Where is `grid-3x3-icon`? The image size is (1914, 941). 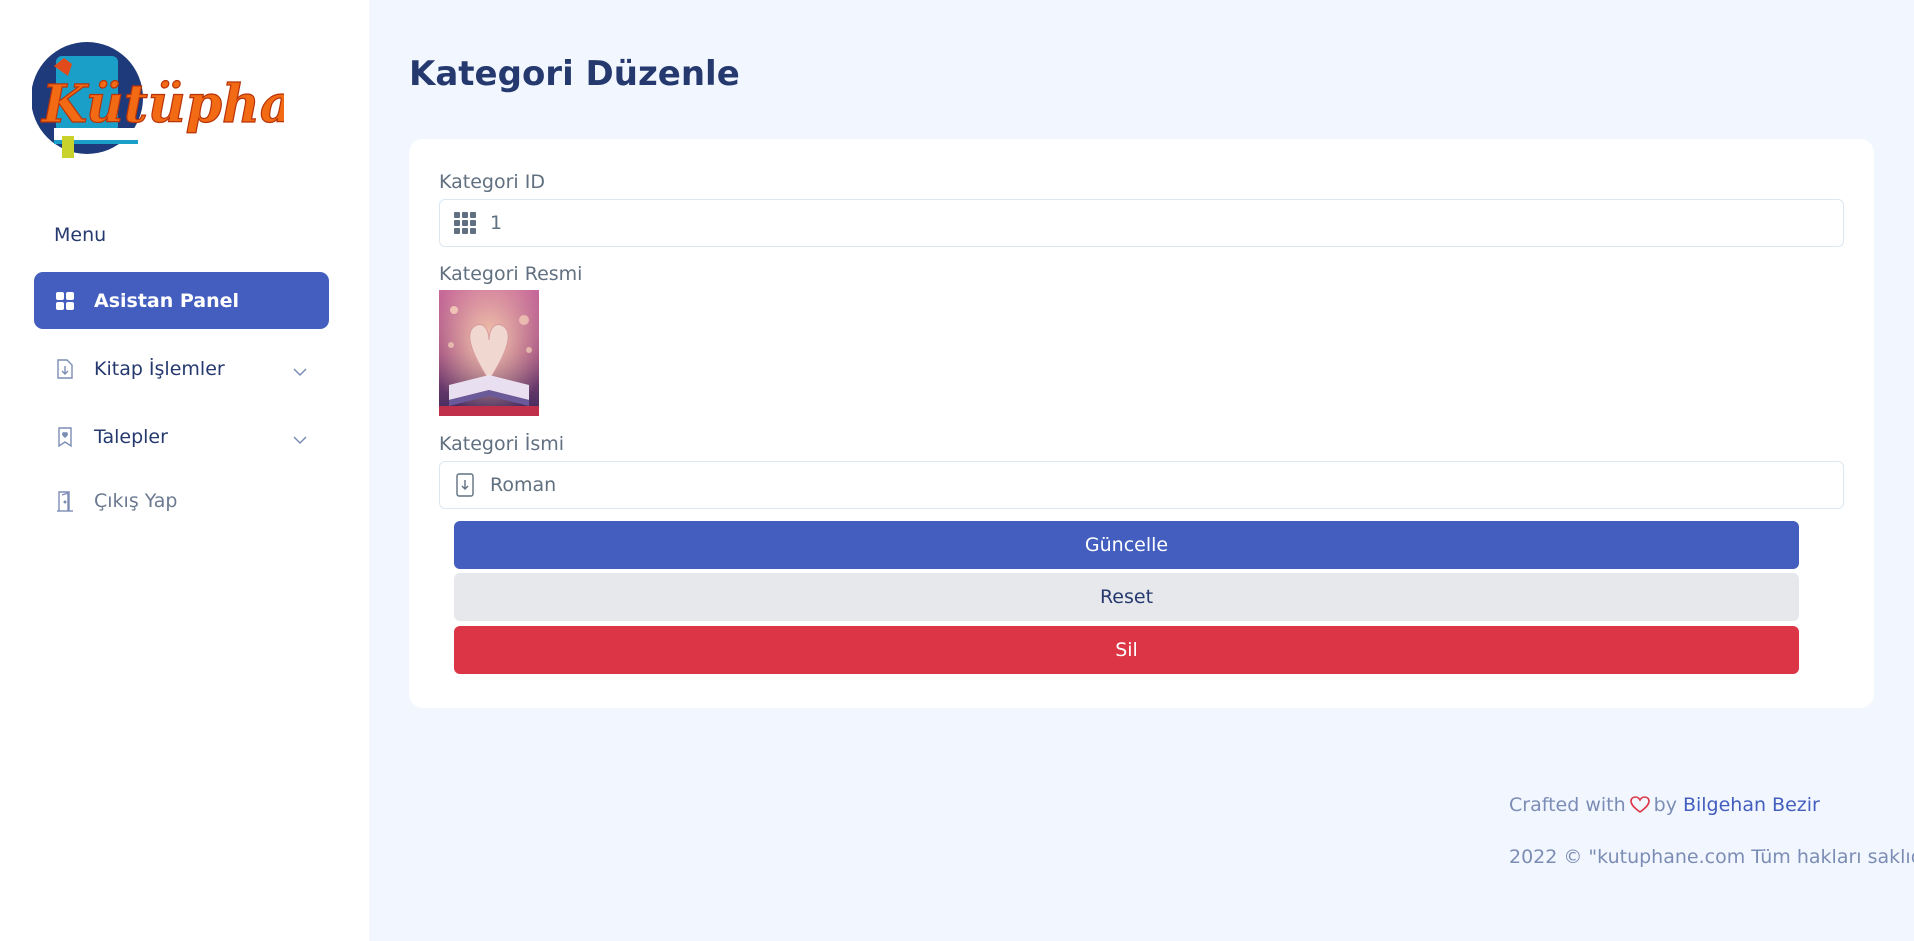
grid-3x3-icon is located at coordinates (465, 223).